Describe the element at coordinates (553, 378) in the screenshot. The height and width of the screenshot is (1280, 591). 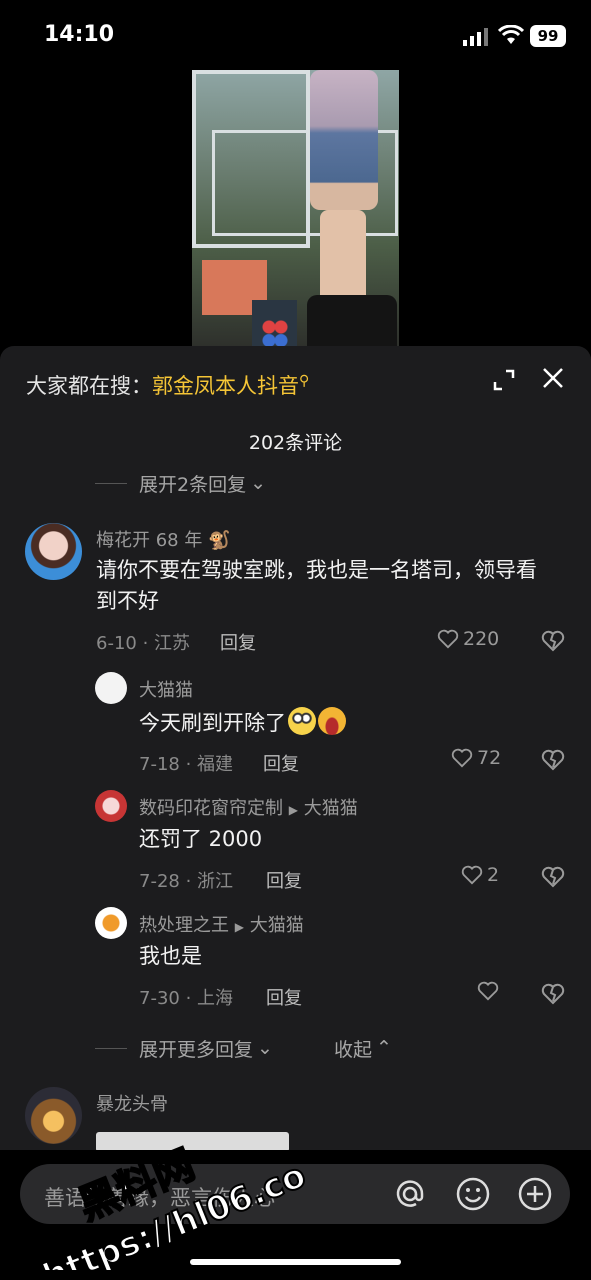
I see `close-icon` at that location.